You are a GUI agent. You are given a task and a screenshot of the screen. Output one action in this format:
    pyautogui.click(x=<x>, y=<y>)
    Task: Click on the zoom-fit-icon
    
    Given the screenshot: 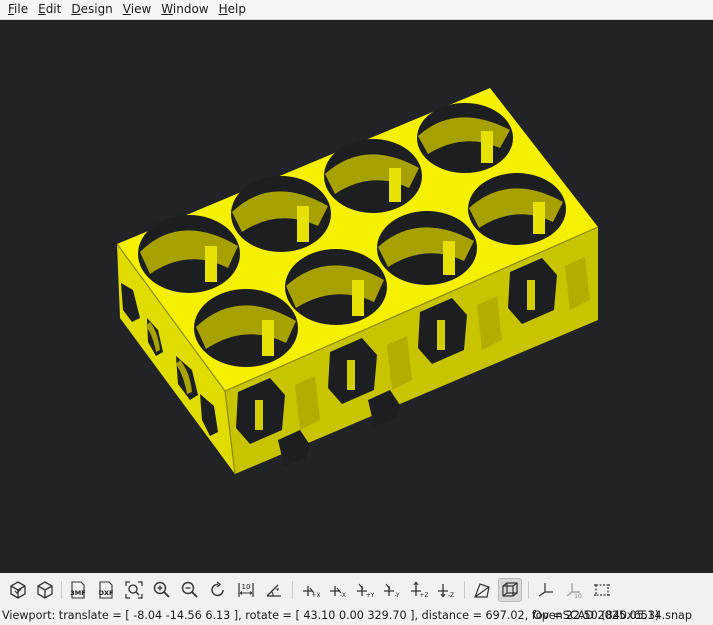 What is the action you would take?
    pyautogui.click(x=134, y=590)
    